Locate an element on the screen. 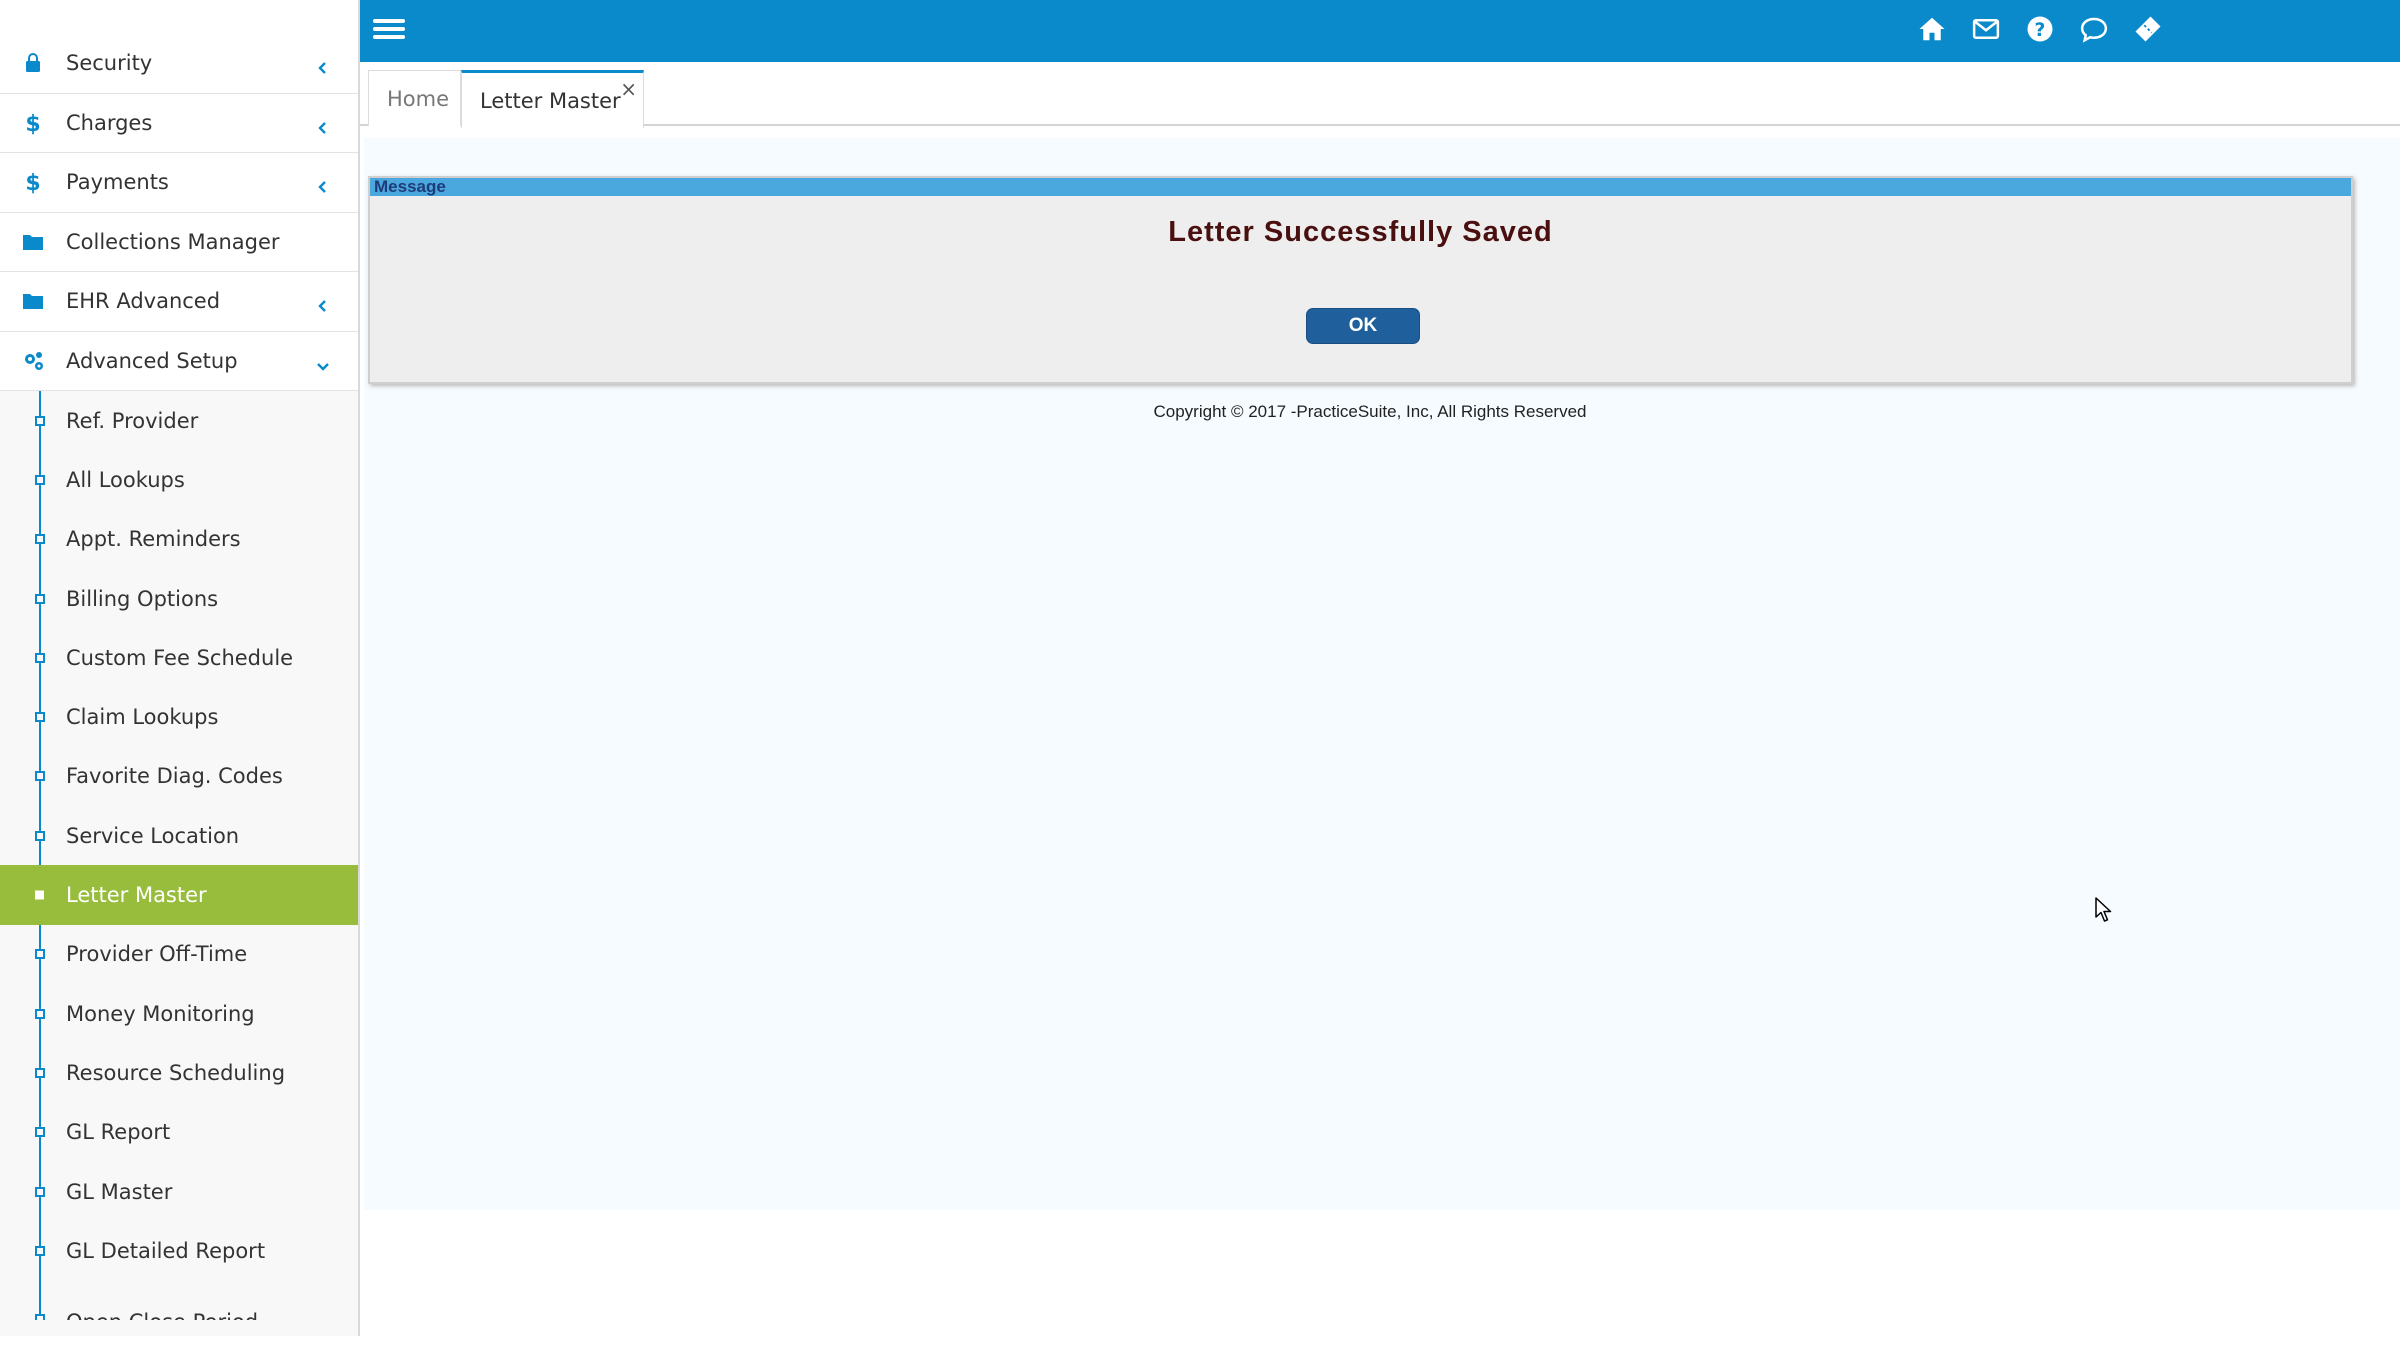 The width and height of the screenshot is (2400, 1350). sidebar-item-ehr-advanced: EHR Advanced is located at coordinates (179, 302).